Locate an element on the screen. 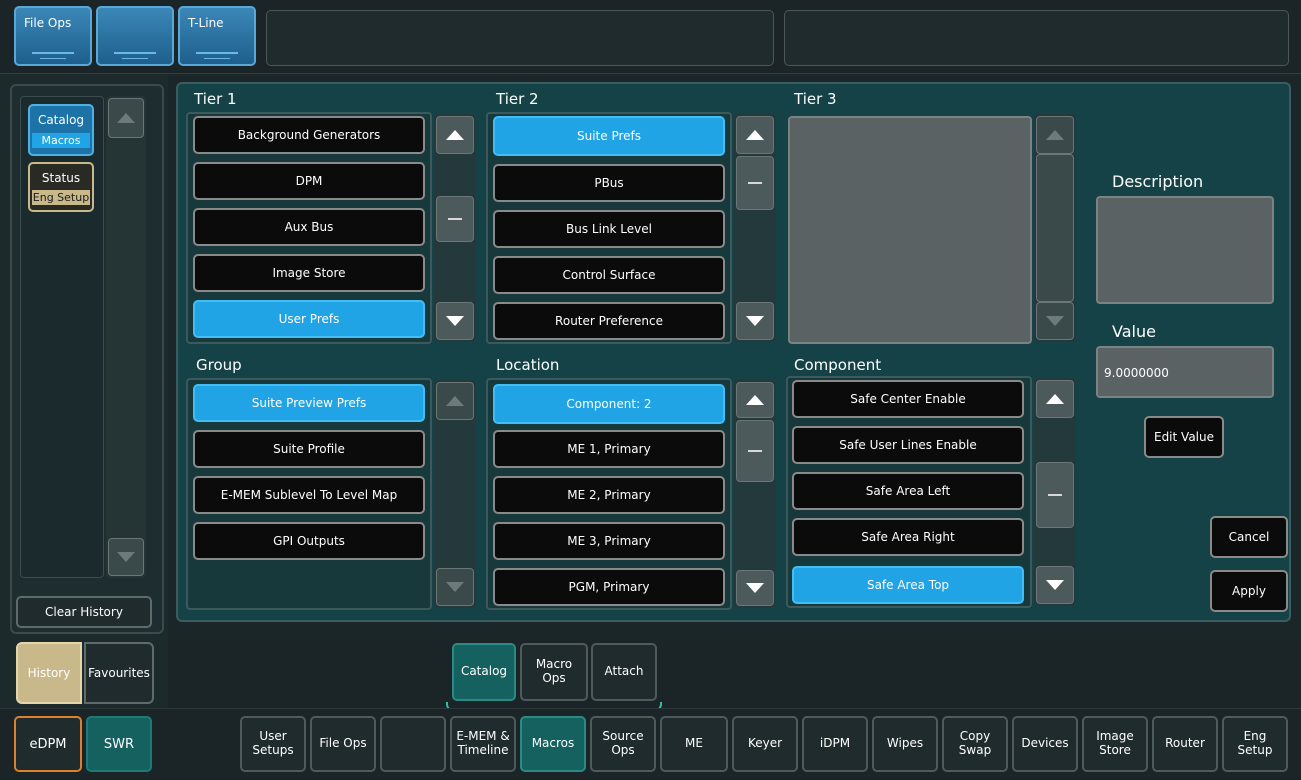 Image resolution: width=1301 pixels, height=780 pixels. nav-router: Router is located at coordinates (1185, 744).